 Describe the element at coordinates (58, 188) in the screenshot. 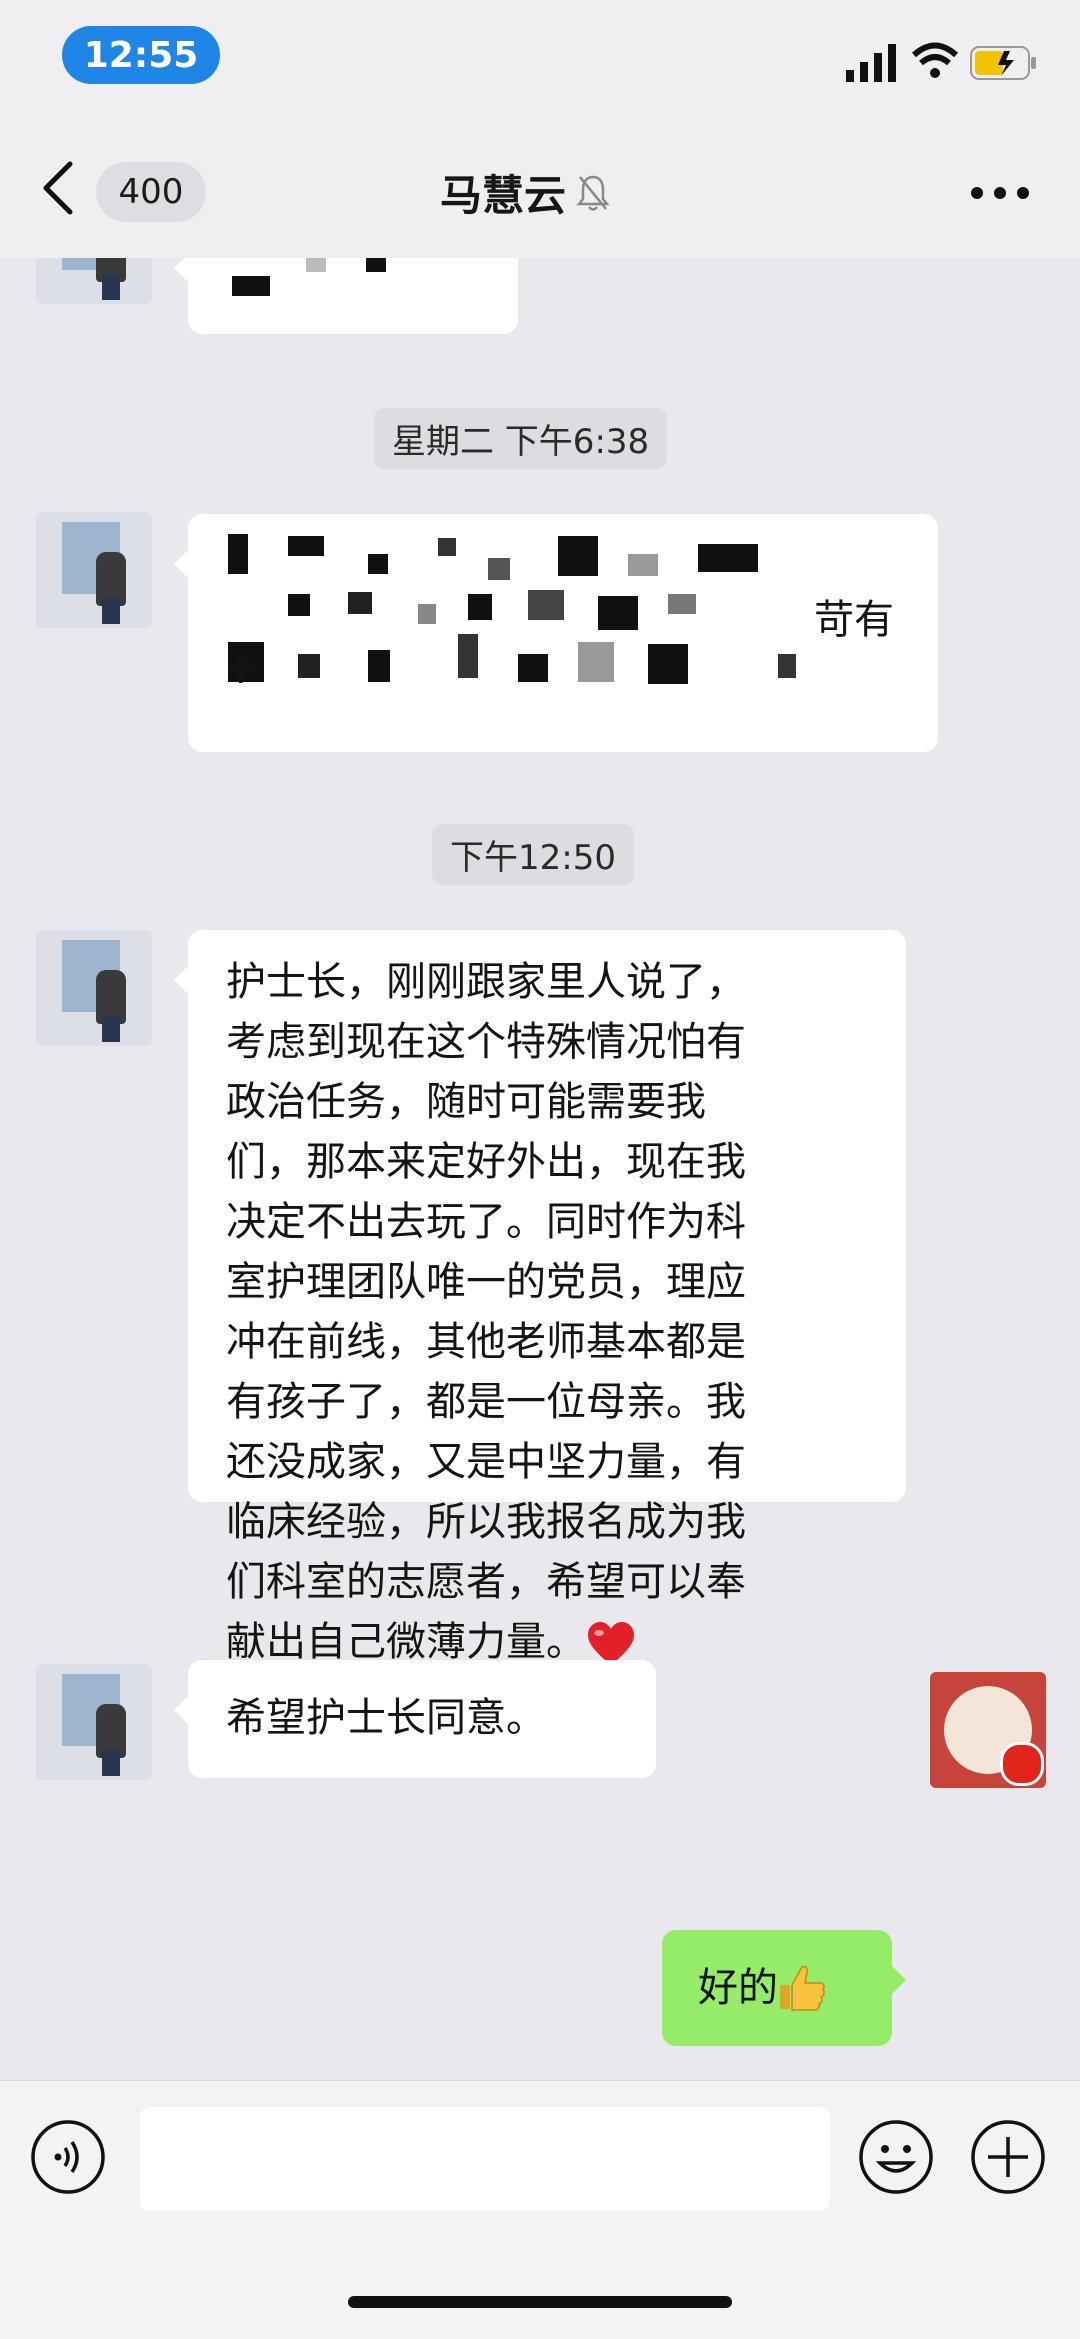

I see `back-arrow-icon` at that location.